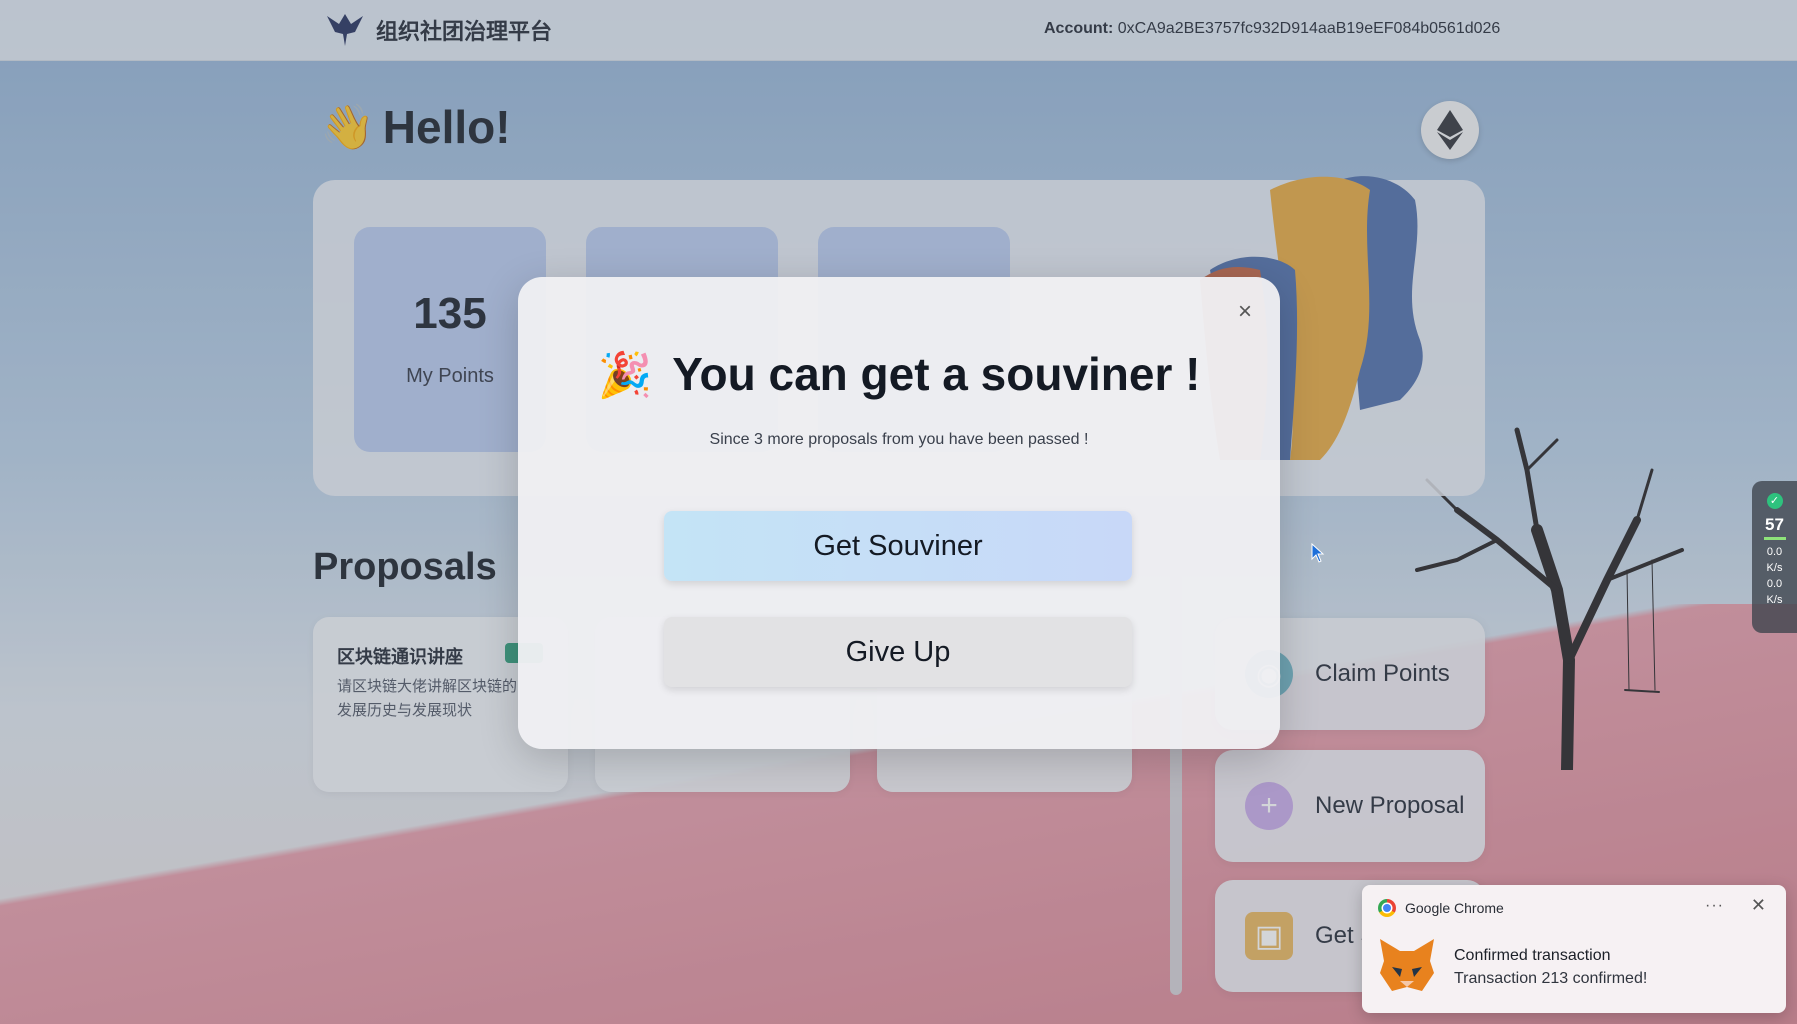  What do you see at coordinates (1758, 905) in the screenshot?
I see `close-icon: ✕` at bounding box center [1758, 905].